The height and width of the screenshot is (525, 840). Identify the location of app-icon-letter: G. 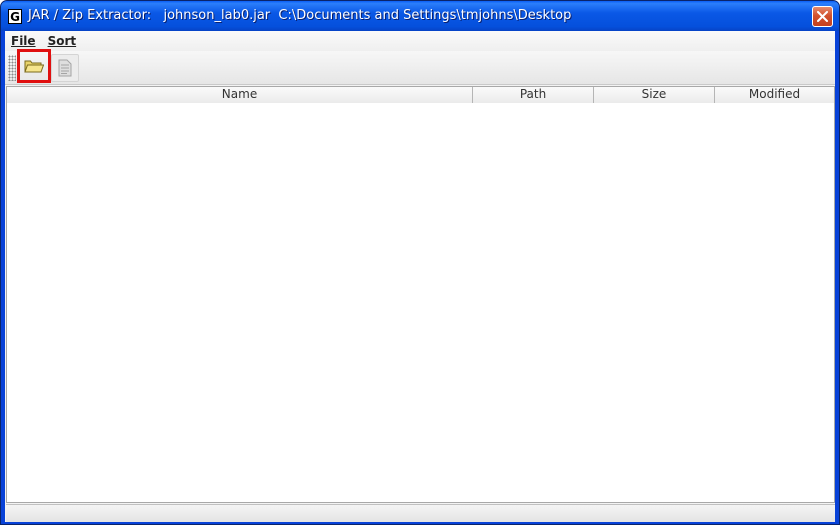
(15, 16).